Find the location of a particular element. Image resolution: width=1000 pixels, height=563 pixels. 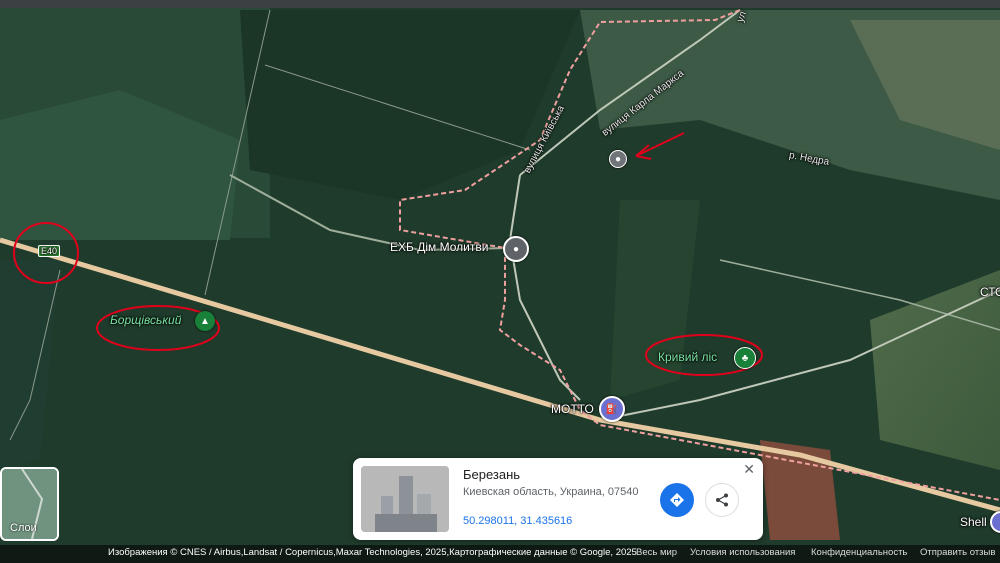

forest-icon: ▲ is located at coordinates (205, 321).